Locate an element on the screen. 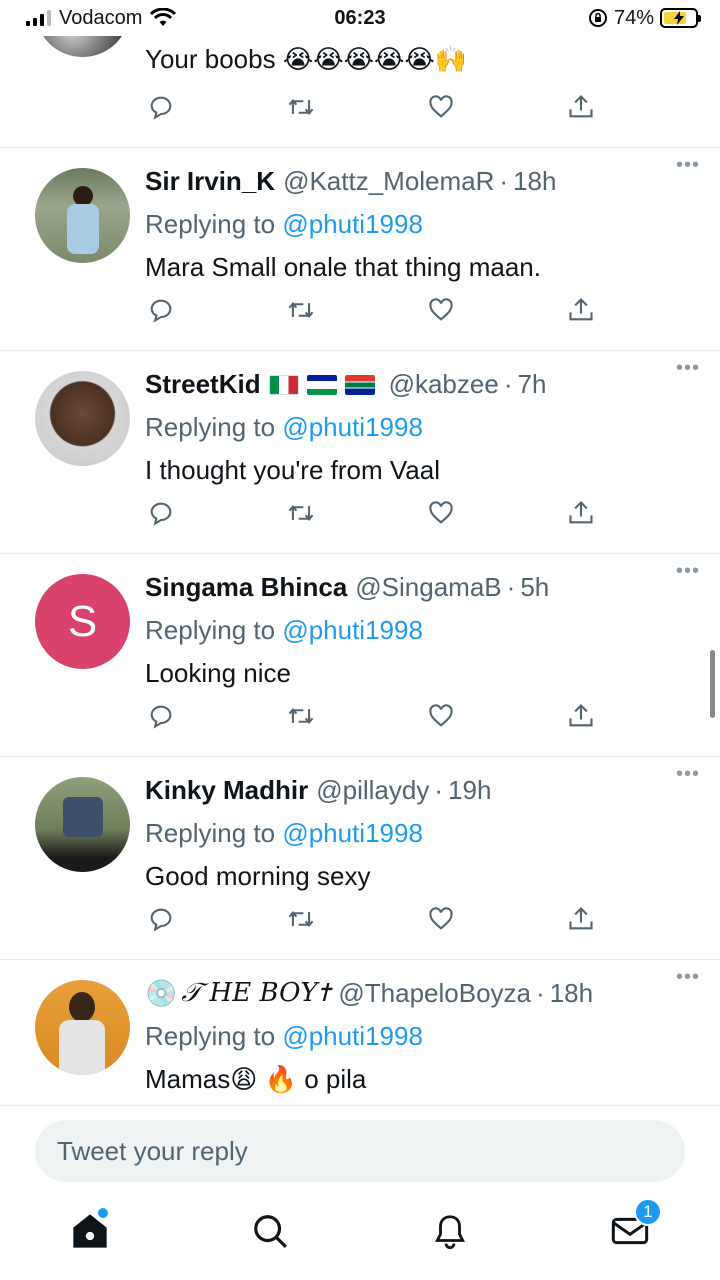 This screenshot has width=720, height=1280. tweet-reply-input is located at coordinates (360, 1151).